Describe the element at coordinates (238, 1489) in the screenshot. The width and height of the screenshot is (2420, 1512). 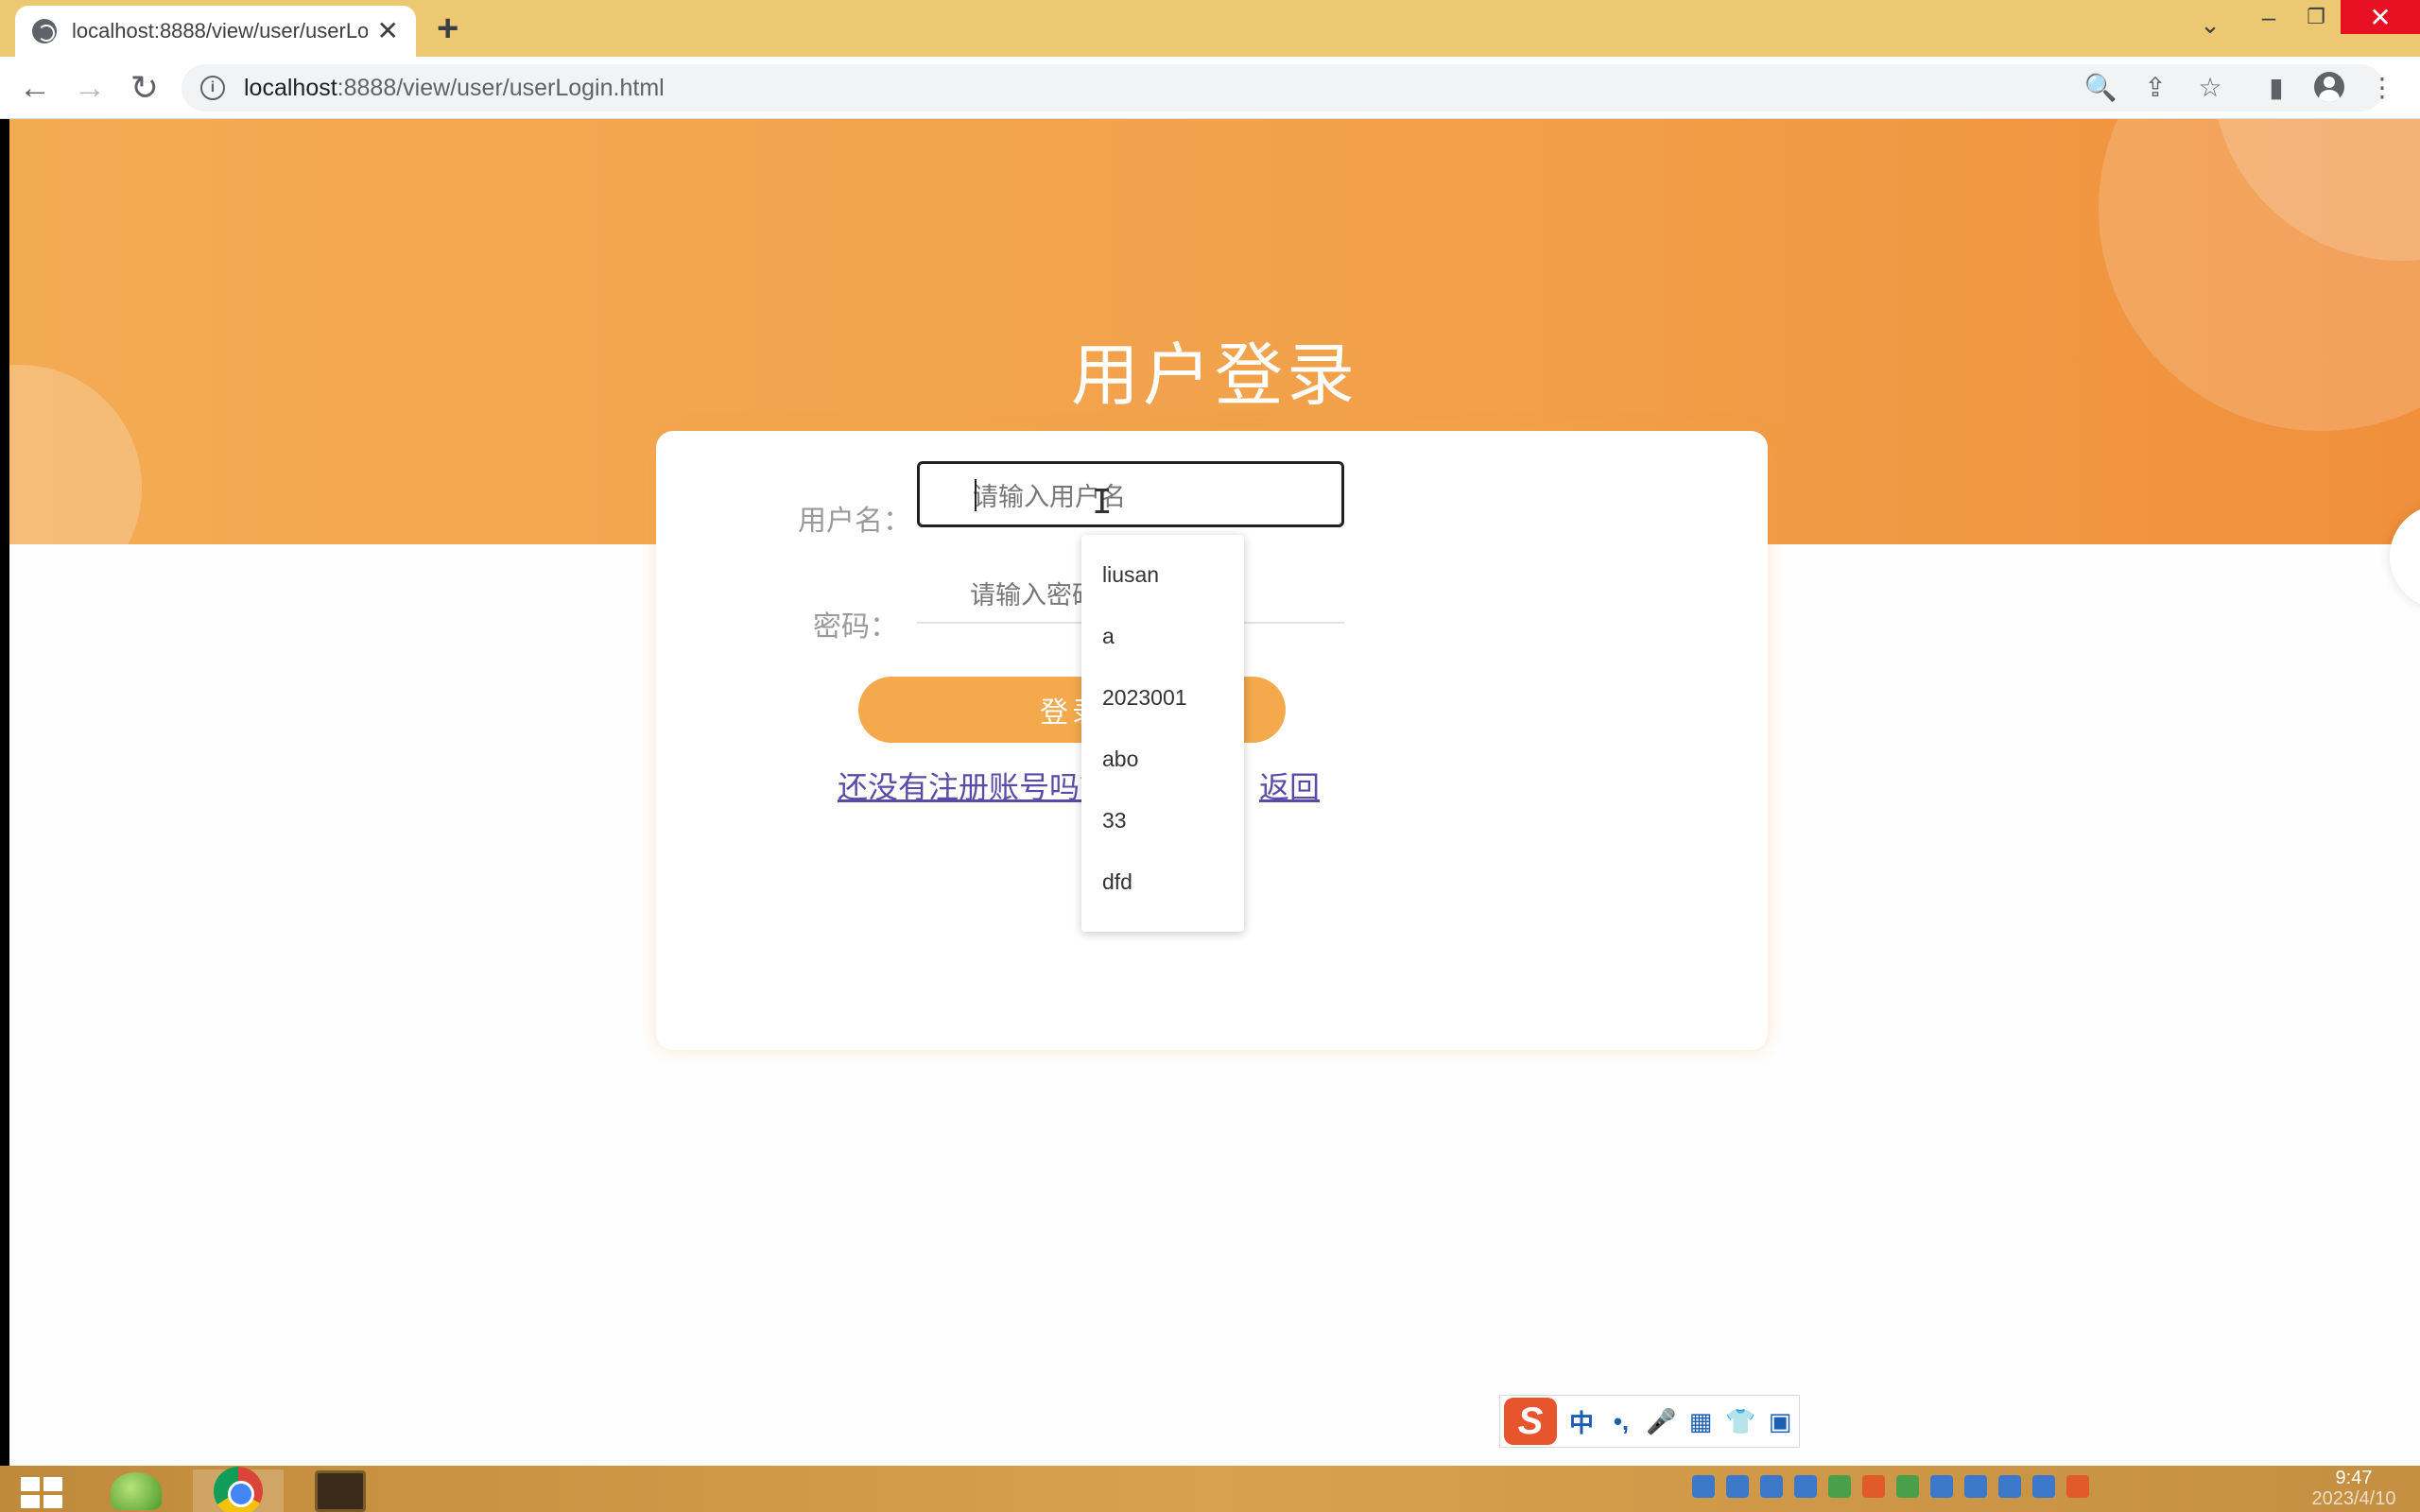
I see `taskbar-chrome-icon` at that location.